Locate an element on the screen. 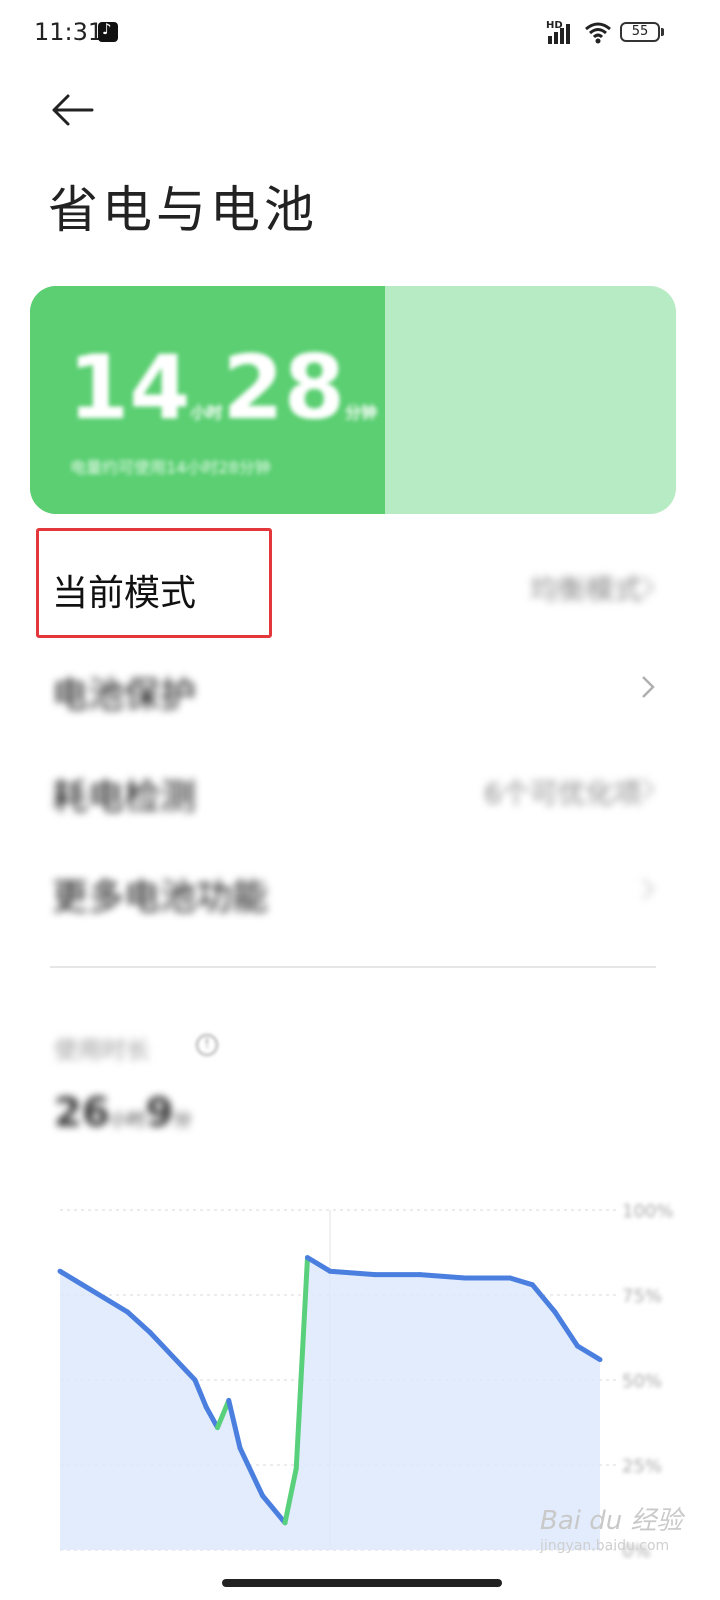  usage-hours-unit: 小时 is located at coordinates (127, 1120).